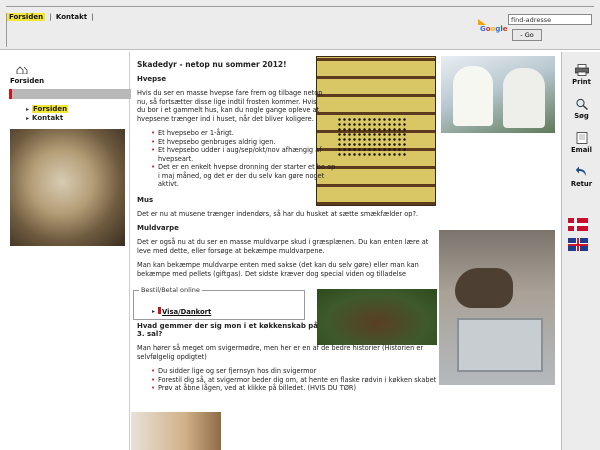 This screenshot has width=600, height=450. What do you see at coordinates (152, 79) in the screenshot?
I see `section-title: Hvepse` at bounding box center [152, 79].